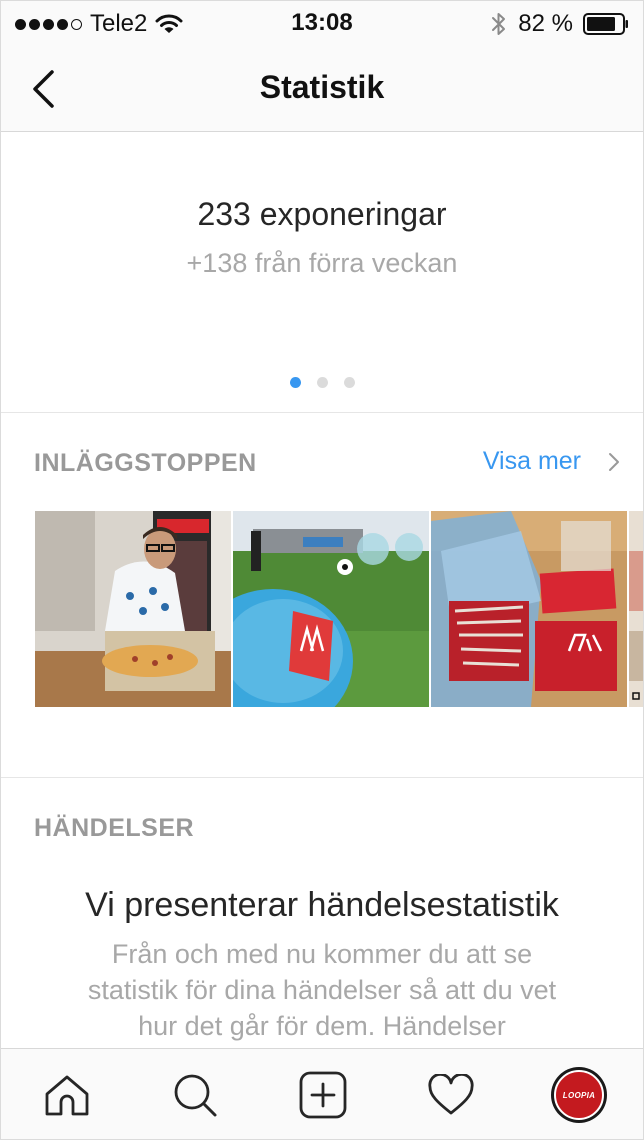 This screenshot has width=644, height=1140. I want to click on post-image-merchandise-box, so click(529, 609).